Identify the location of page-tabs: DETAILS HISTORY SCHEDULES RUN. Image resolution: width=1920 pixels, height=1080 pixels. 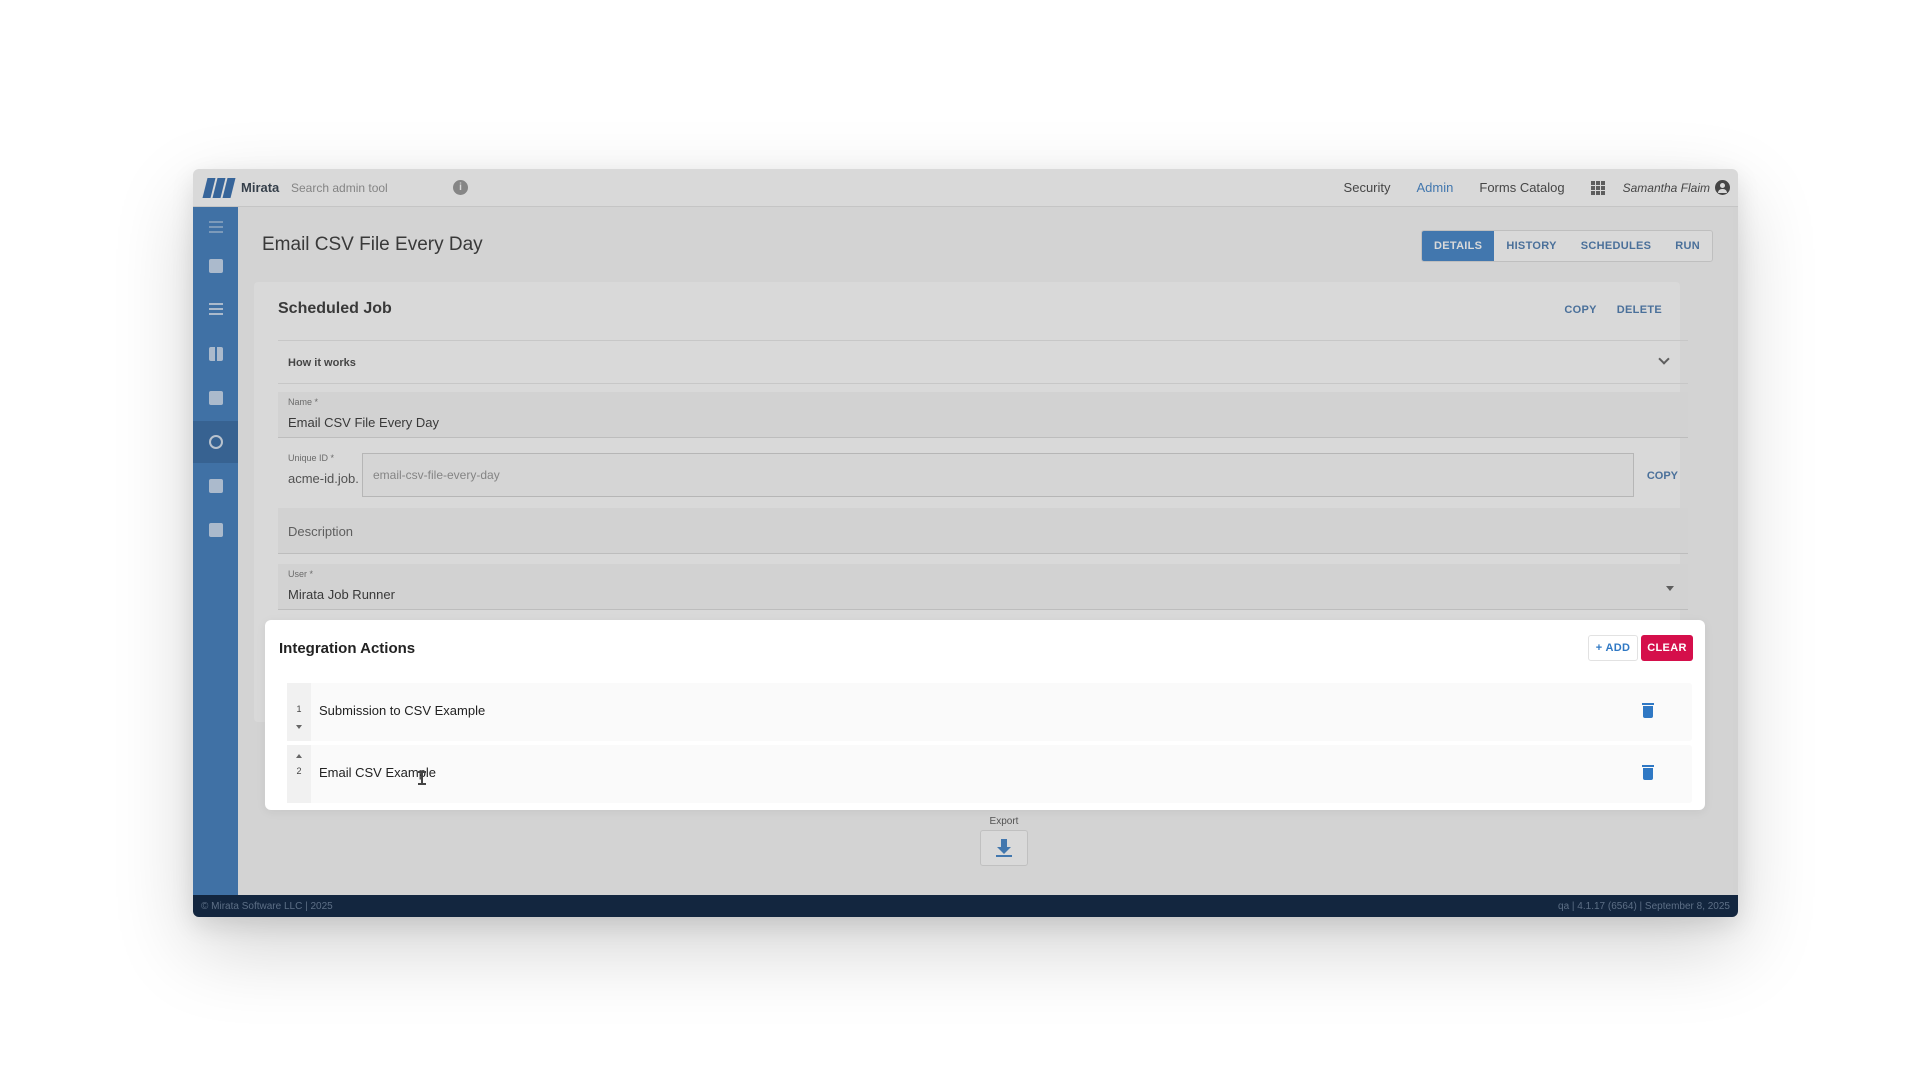
(1566, 246).